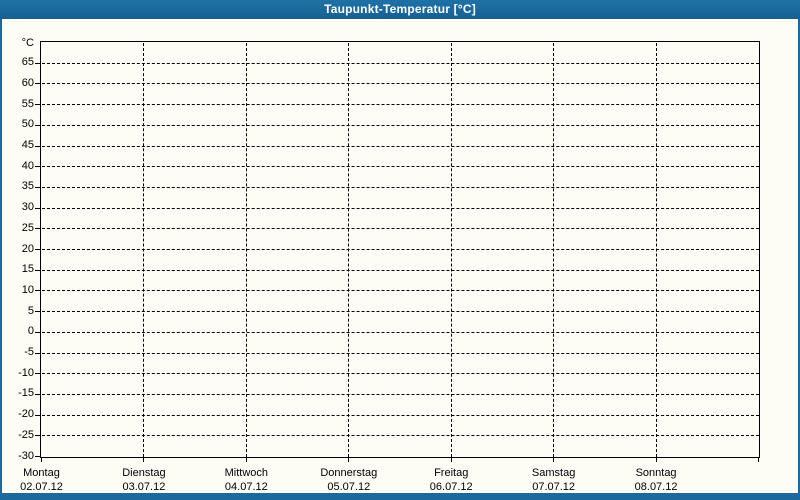 The height and width of the screenshot is (500, 800). Describe the element at coordinates (27, 43) in the screenshot. I see `y-axis-unit-label: °C` at that location.